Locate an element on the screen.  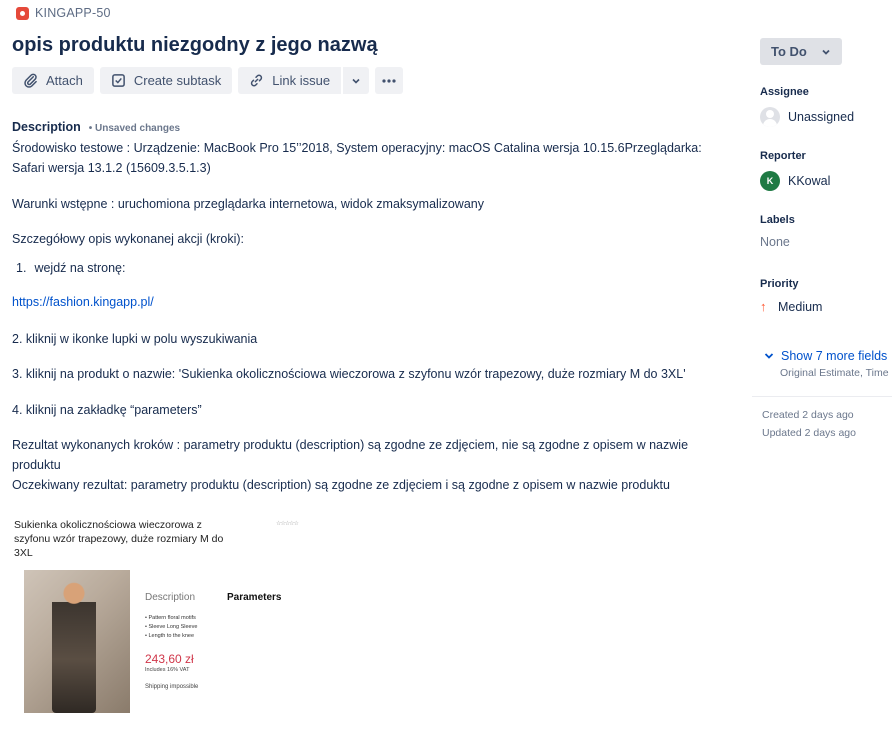
labels-field: None is located at coordinates (775, 242).